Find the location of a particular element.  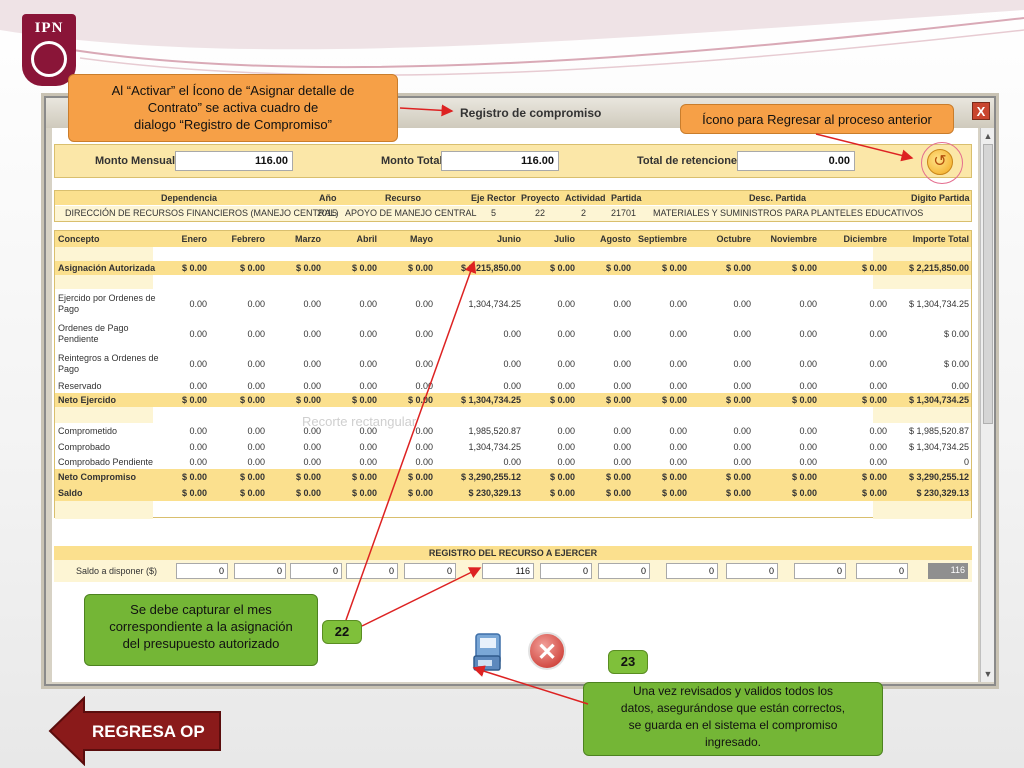

concept-line: Concepto is located at coordinates (79, 239).